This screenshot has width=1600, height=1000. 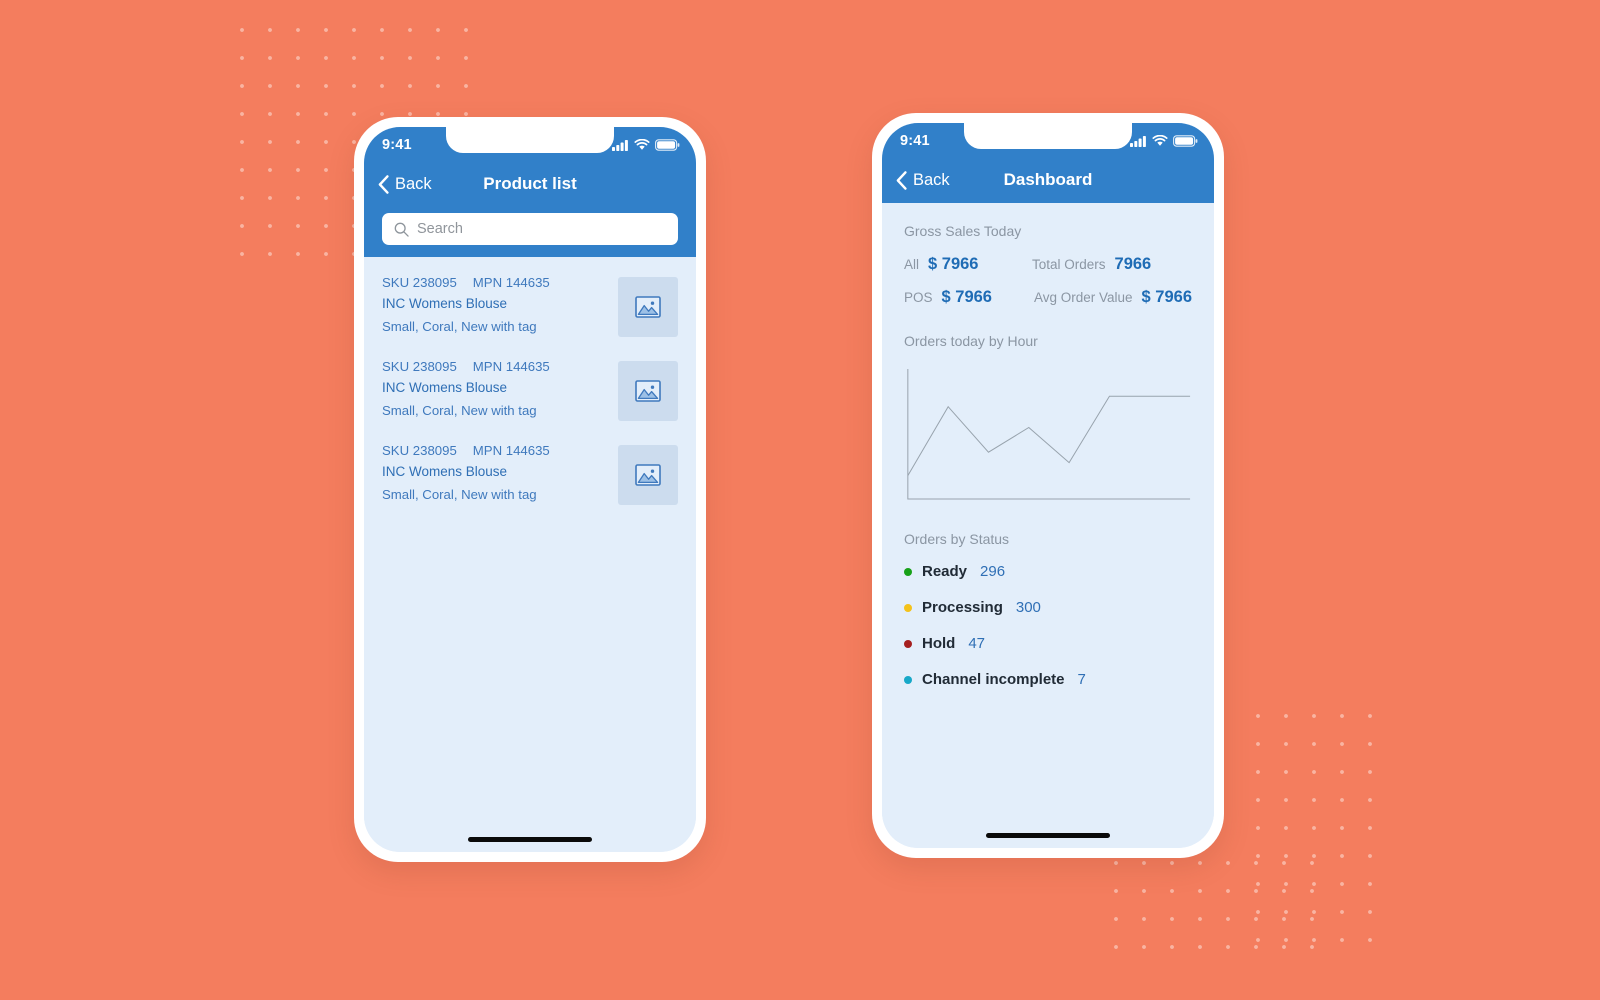 I want to click on search-input, so click(x=541, y=229).